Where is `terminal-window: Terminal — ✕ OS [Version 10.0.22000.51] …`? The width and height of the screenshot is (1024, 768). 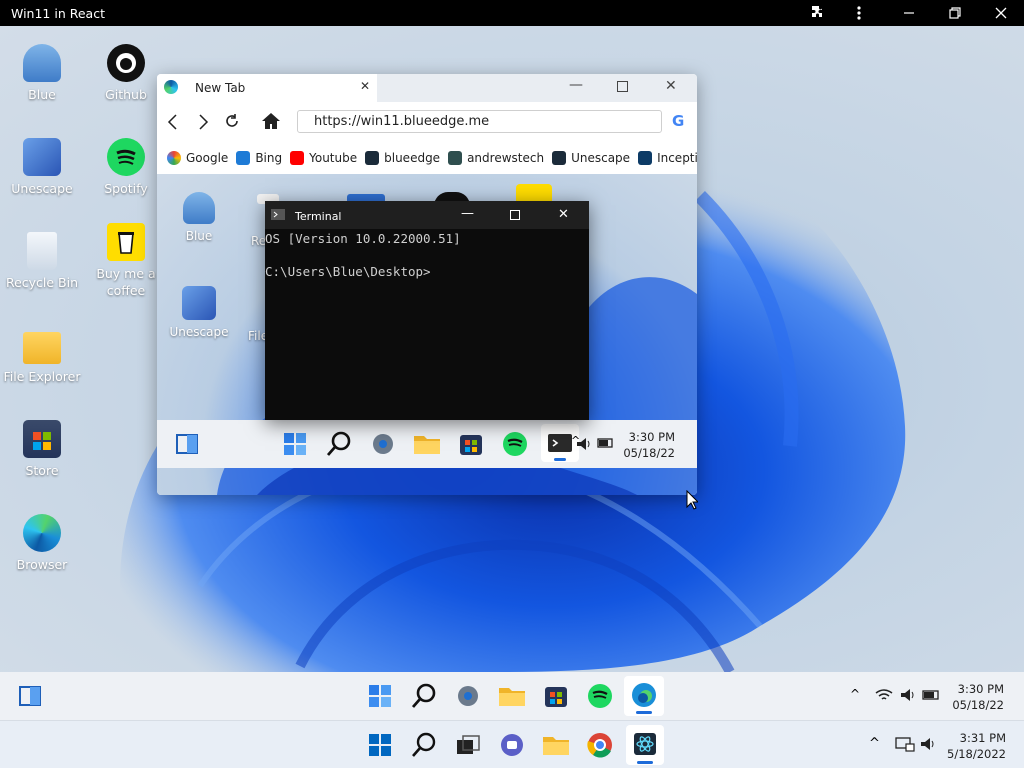 terminal-window: Terminal — ✕ OS [Version 10.0.22000.51] … is located at coordinates (427, 310).